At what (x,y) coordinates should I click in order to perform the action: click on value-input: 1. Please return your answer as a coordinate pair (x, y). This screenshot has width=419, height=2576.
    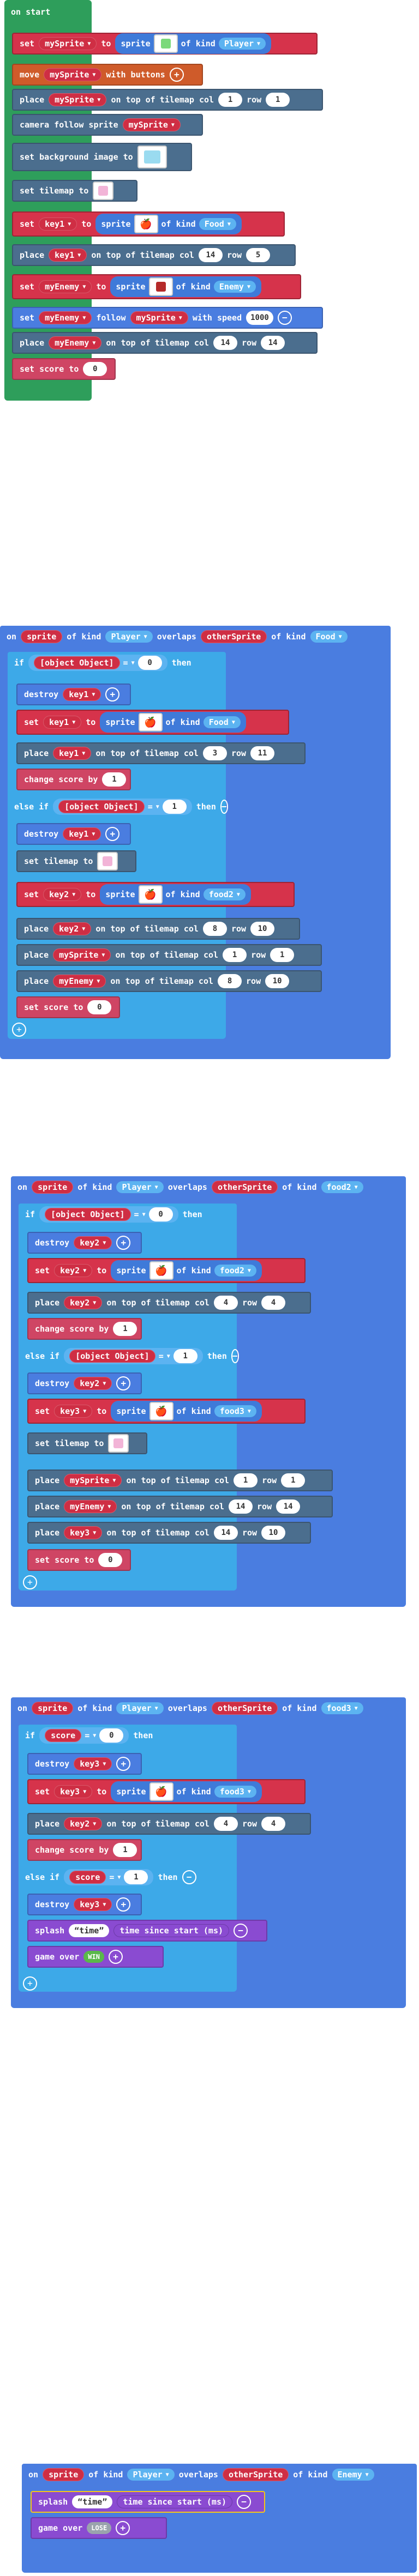
    Looking at the image, I should click on (136, 1877).